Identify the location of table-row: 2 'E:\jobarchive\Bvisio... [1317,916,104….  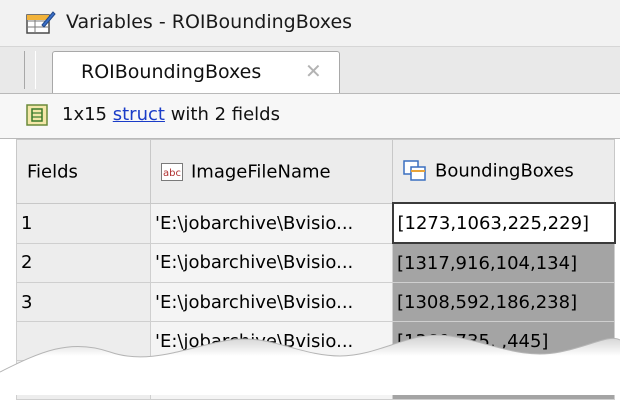
(315, 262).